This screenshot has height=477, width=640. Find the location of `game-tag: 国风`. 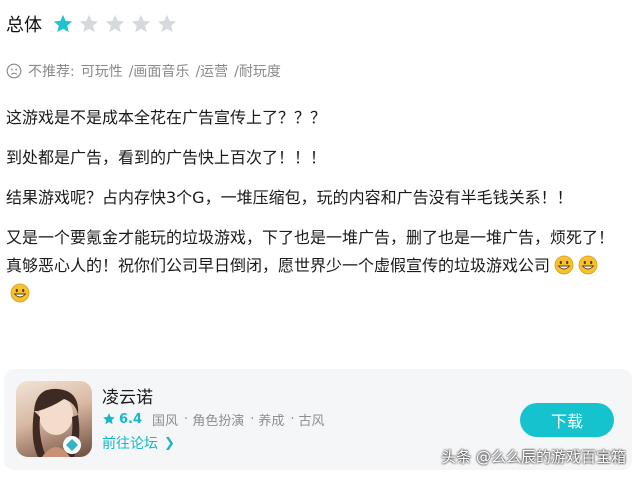

game-tag: 国风 is located at coordinates (165, 421).